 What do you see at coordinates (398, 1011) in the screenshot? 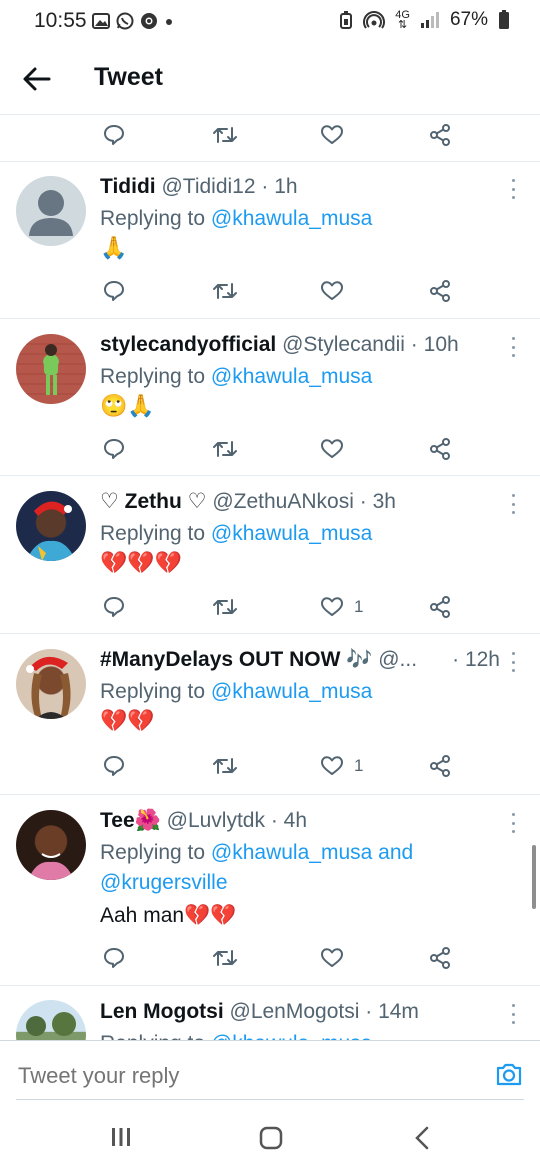
I see `tweet-time: 14m` at bounding box center [398, 1011].